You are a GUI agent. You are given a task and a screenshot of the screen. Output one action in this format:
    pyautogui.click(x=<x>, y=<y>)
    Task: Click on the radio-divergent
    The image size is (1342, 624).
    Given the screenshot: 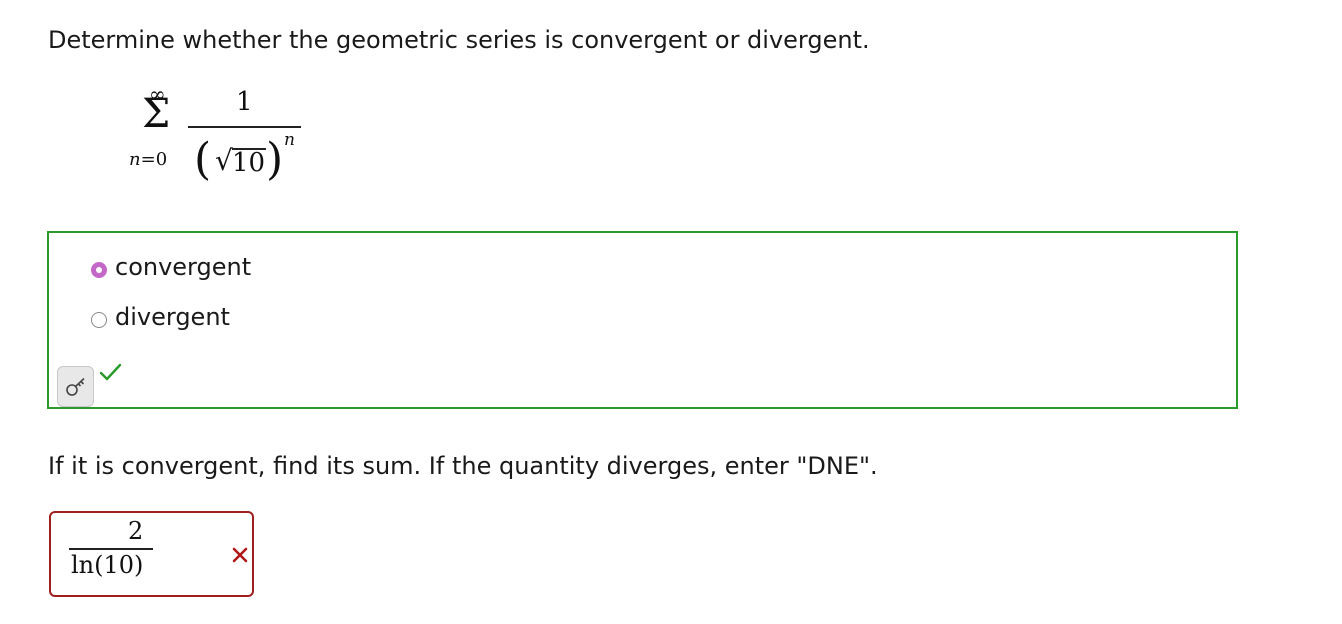 What is the action you would take?
    pyautogui.click(x=99, y=319)
    